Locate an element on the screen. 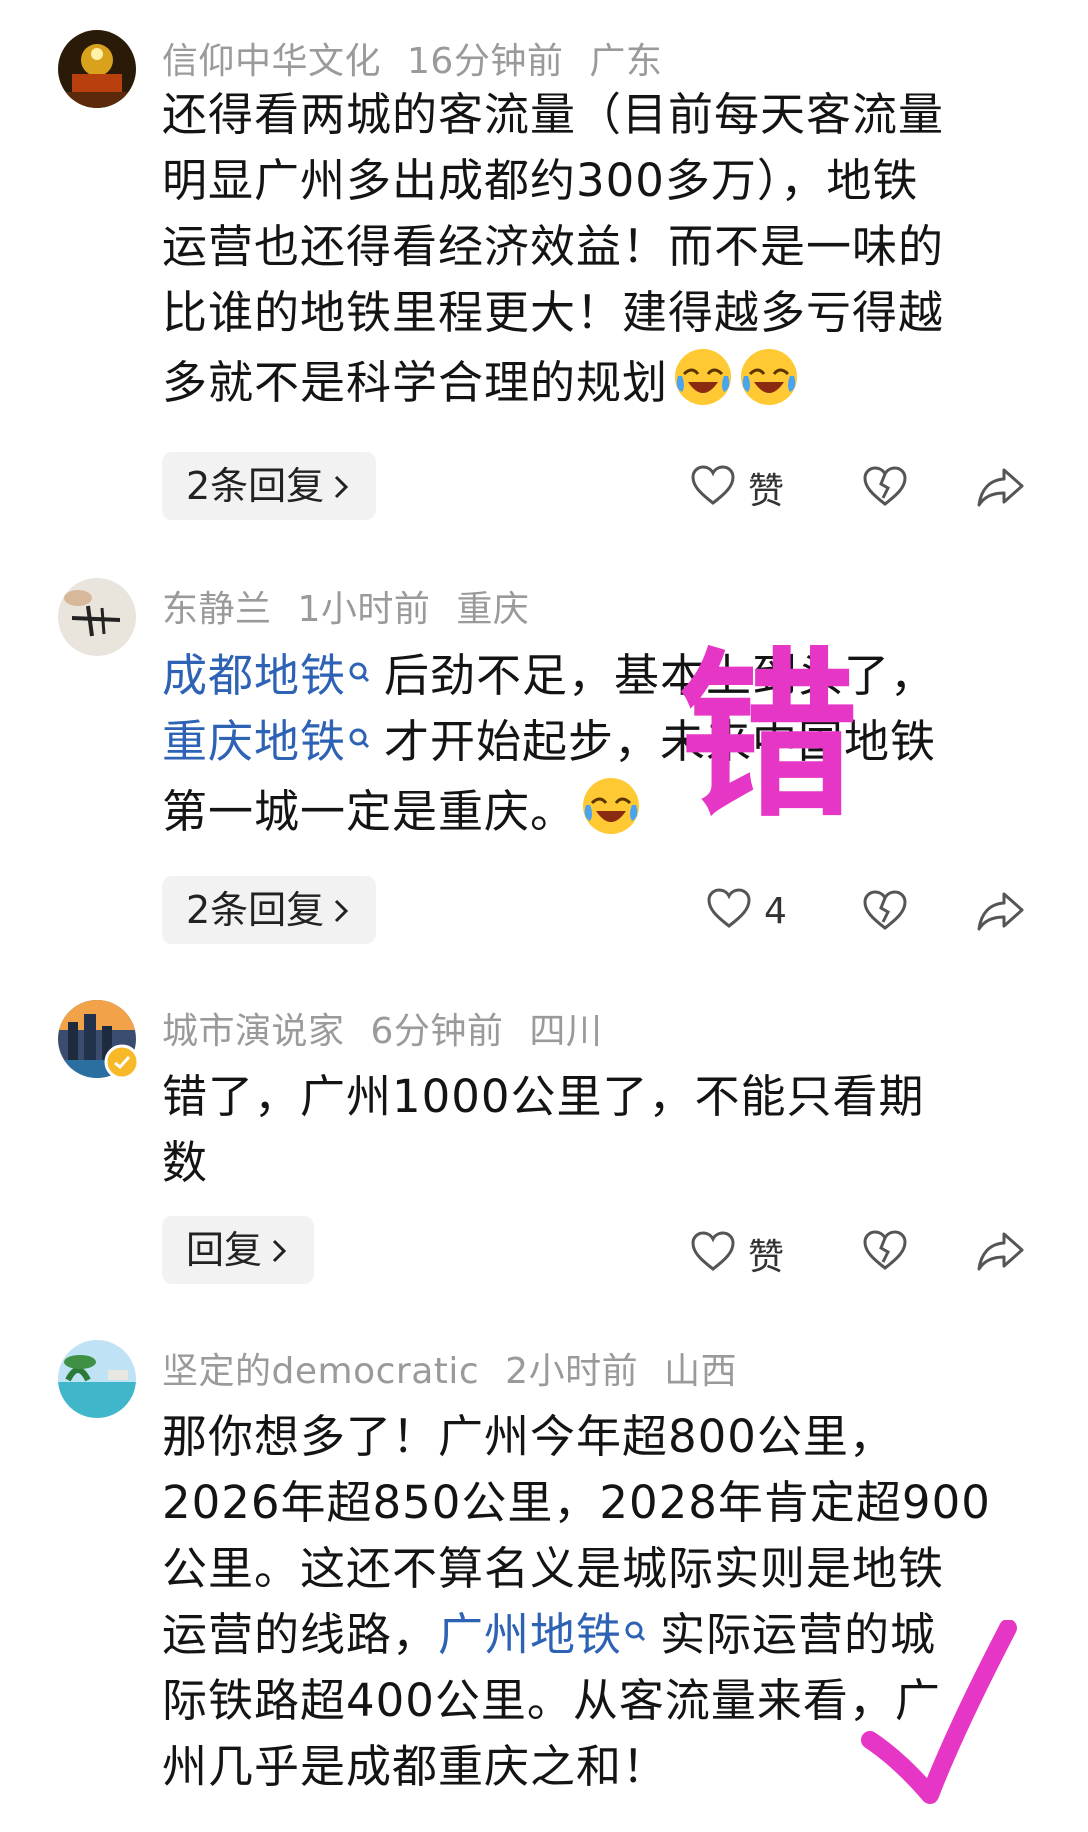  comment-meta: 城市演说家 6分钟前 四川 is located at coordinates (395, 1028).